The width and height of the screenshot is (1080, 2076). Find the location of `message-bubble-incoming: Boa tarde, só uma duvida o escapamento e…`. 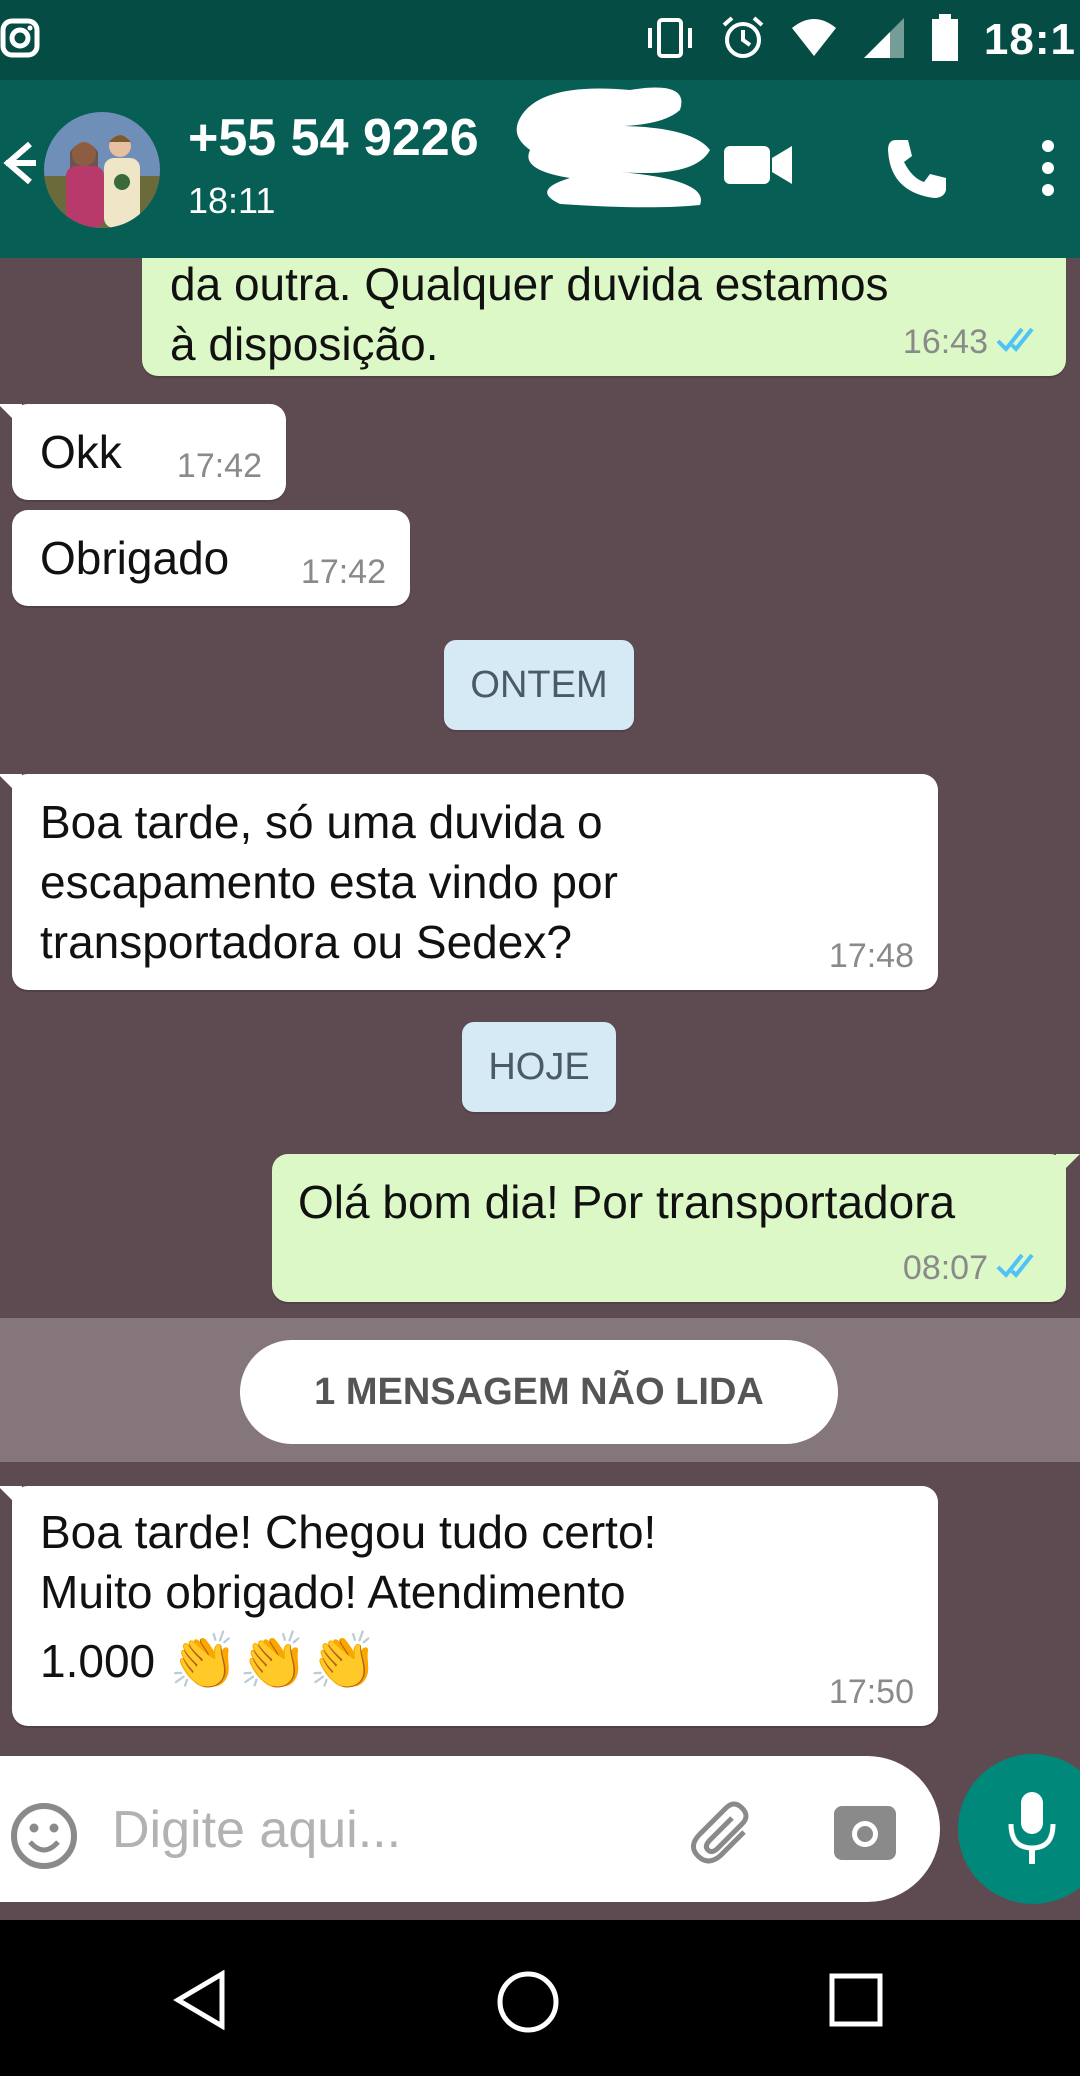

message-bubble-incoming: Boa tarde, só uma duvida o escapamento e… is located at coordinates (469, 882).